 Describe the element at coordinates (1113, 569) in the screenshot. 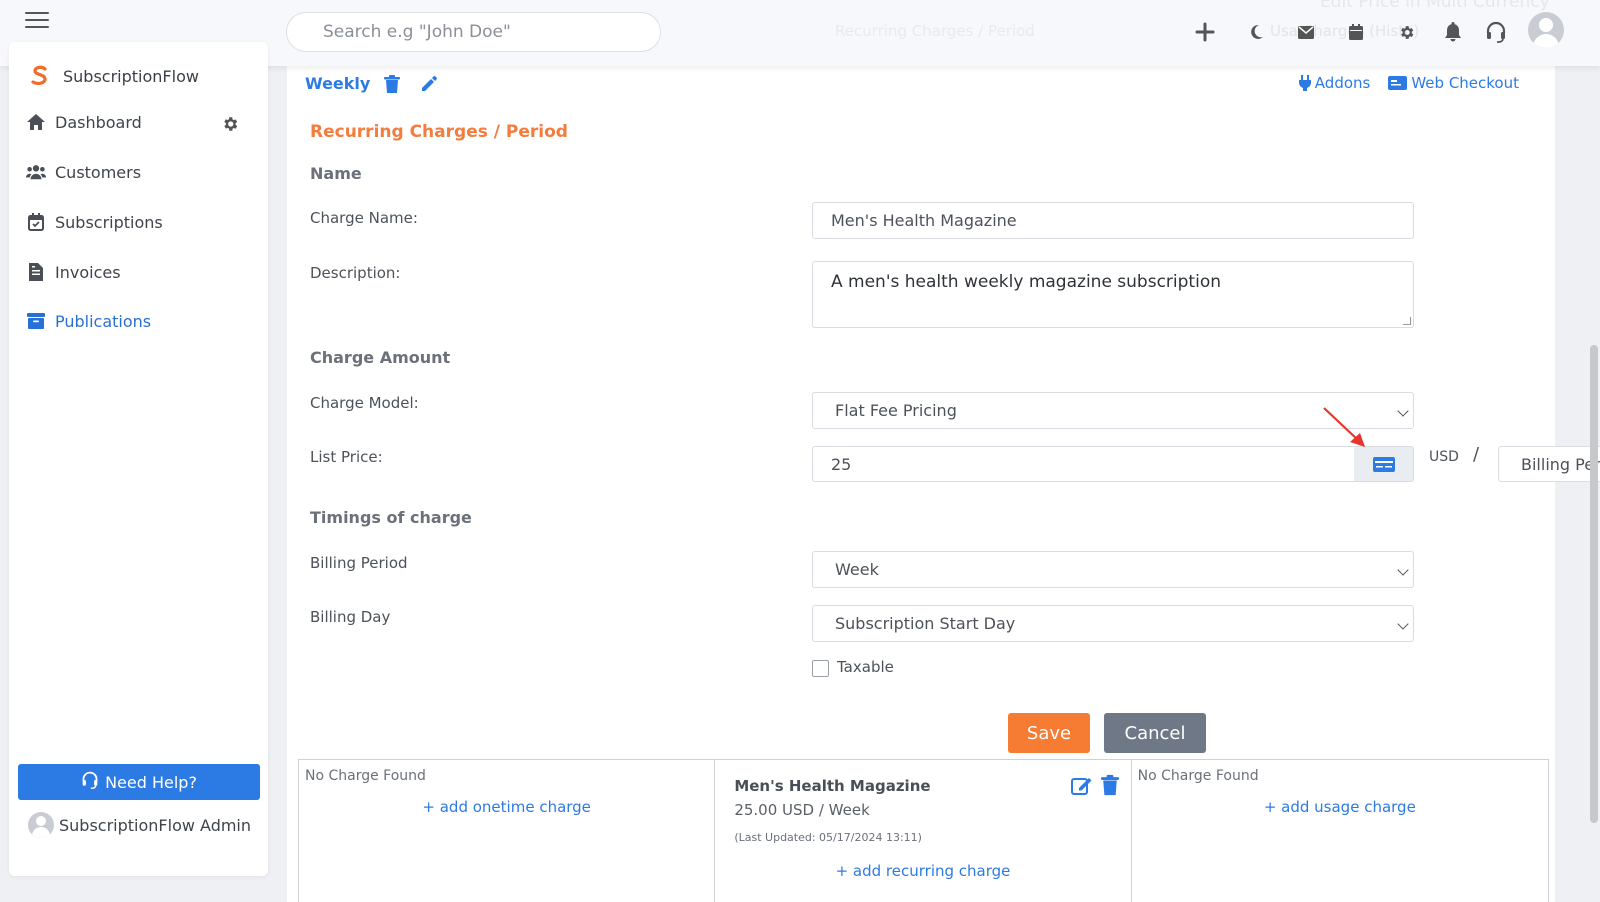

I see `billing-period-select: Week` at that location.